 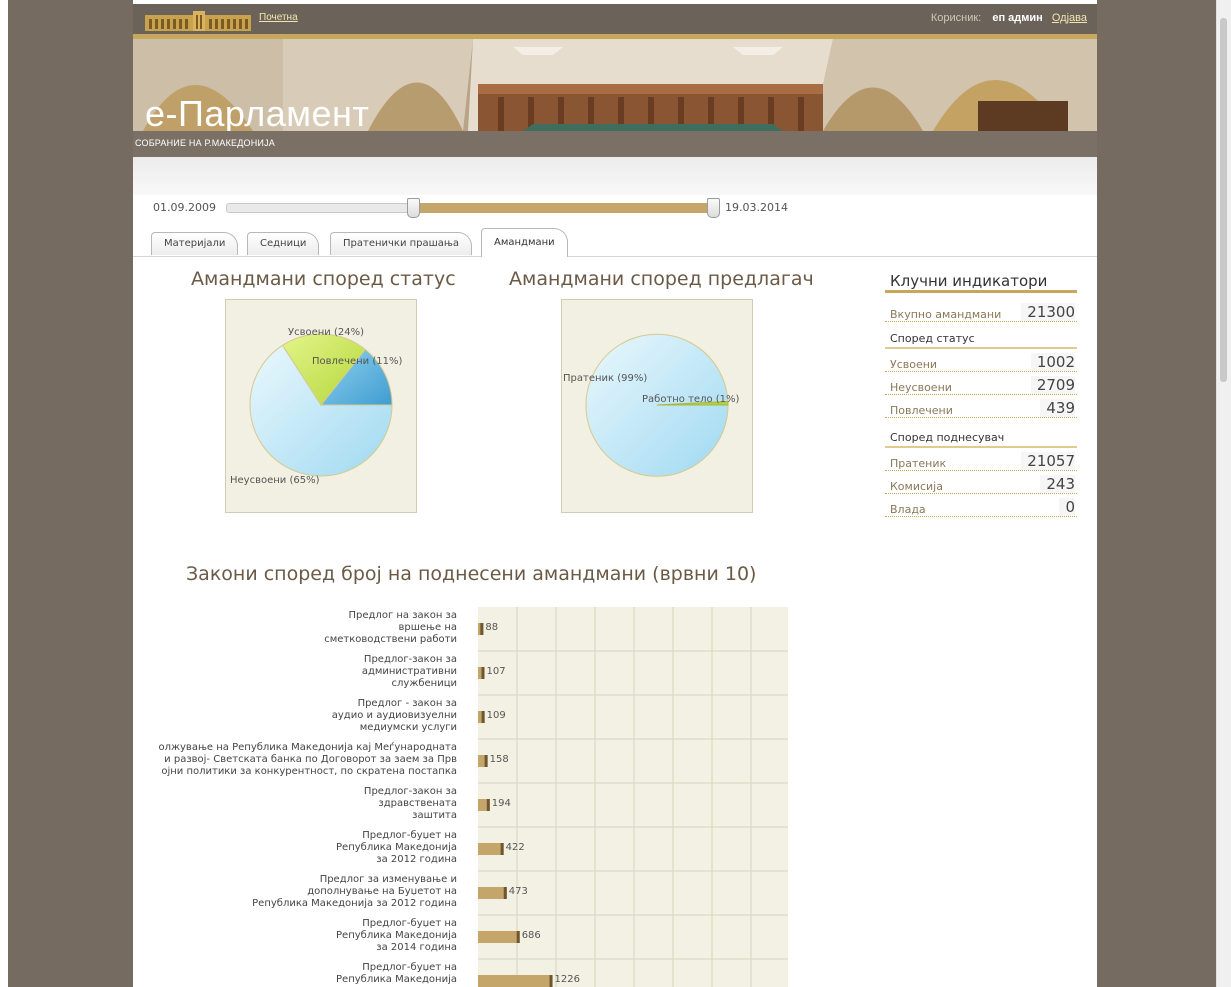 I want to click on indicators-title: Клучни индикатори, so click(x=969, y=281).